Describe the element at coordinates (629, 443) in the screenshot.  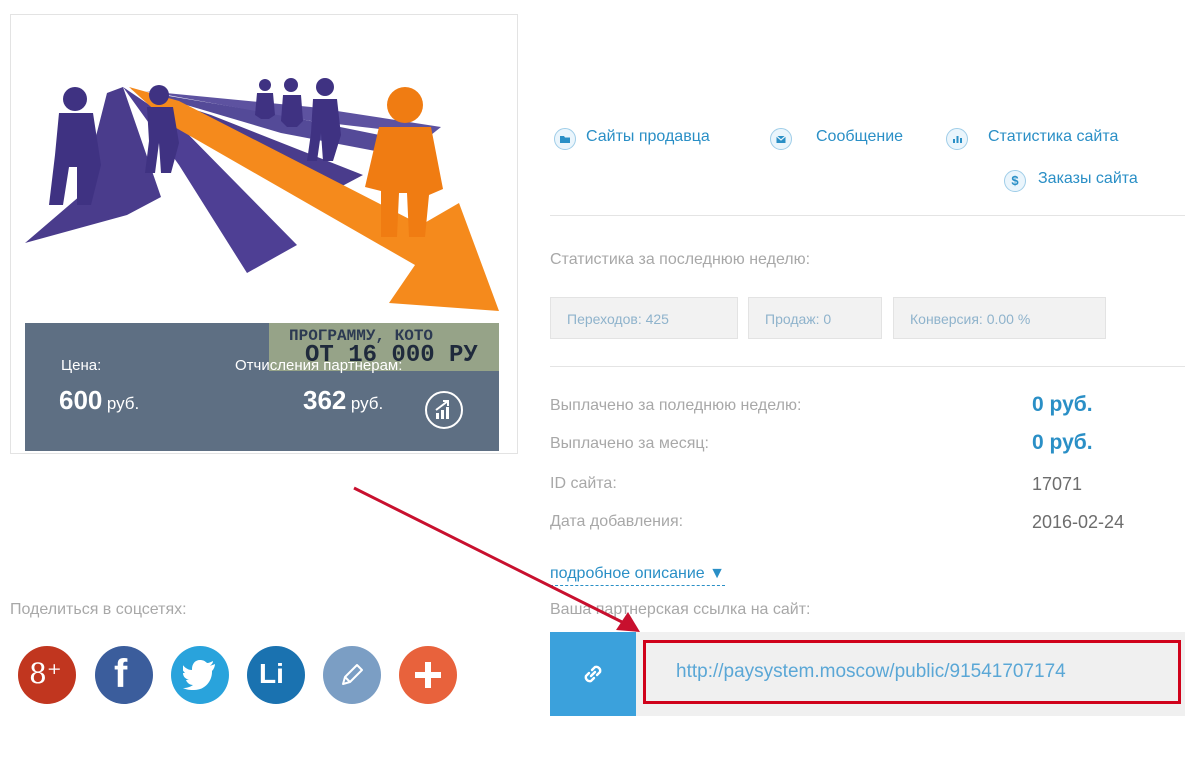
I see `paid-month-label: Выплачено за месяц:` at that location.